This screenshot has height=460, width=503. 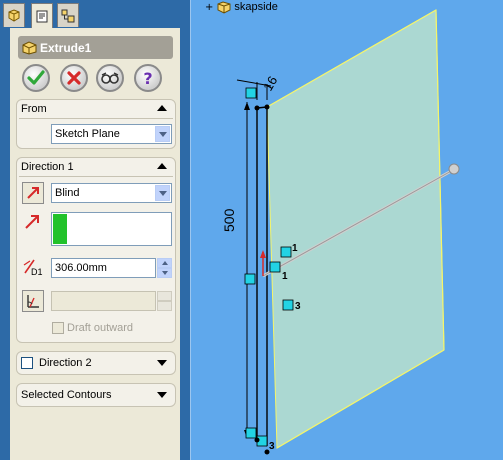 What do you see at coordinates (103, 301) in the screenshot?
I see `draft-angle-input` at bounding box center [103, 301].